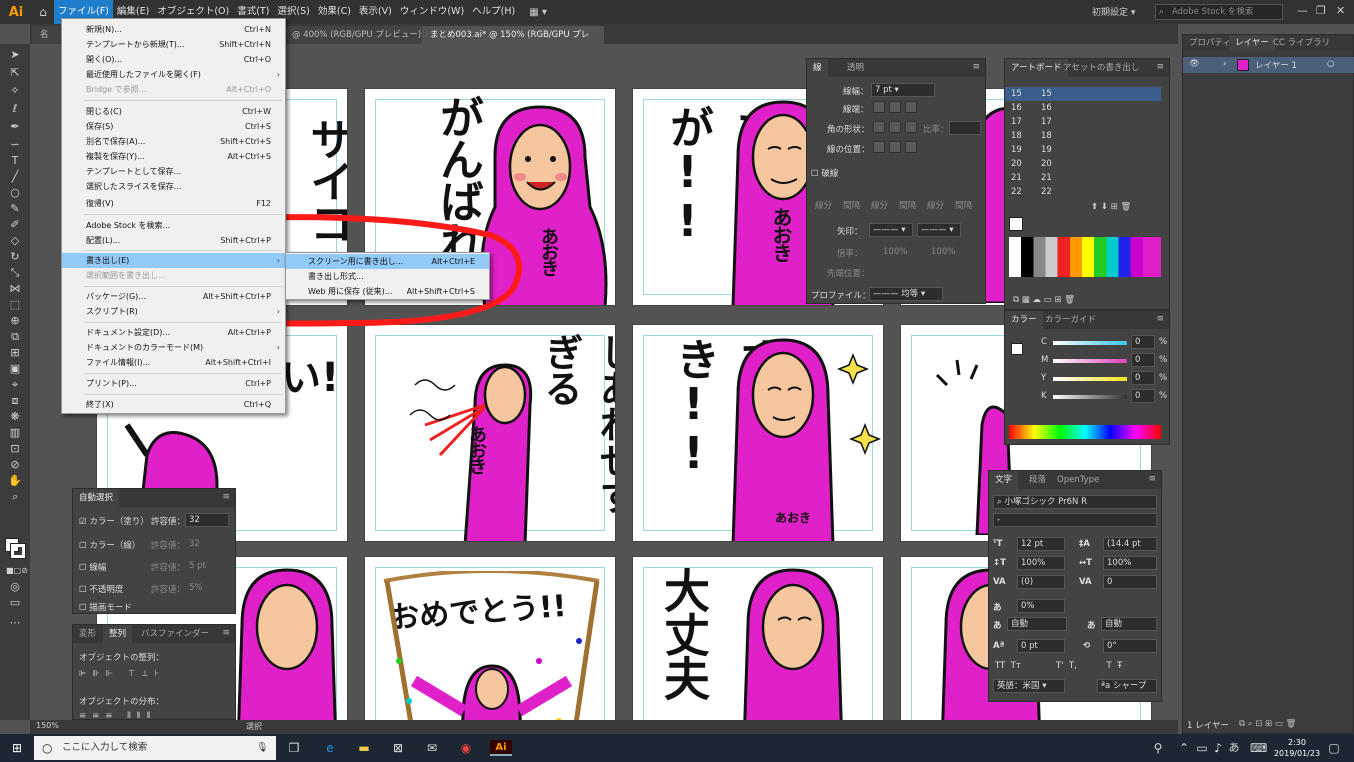  I want to click on menu-item-close: 閉じる(C) Ctrl+W, so click(173, 111).